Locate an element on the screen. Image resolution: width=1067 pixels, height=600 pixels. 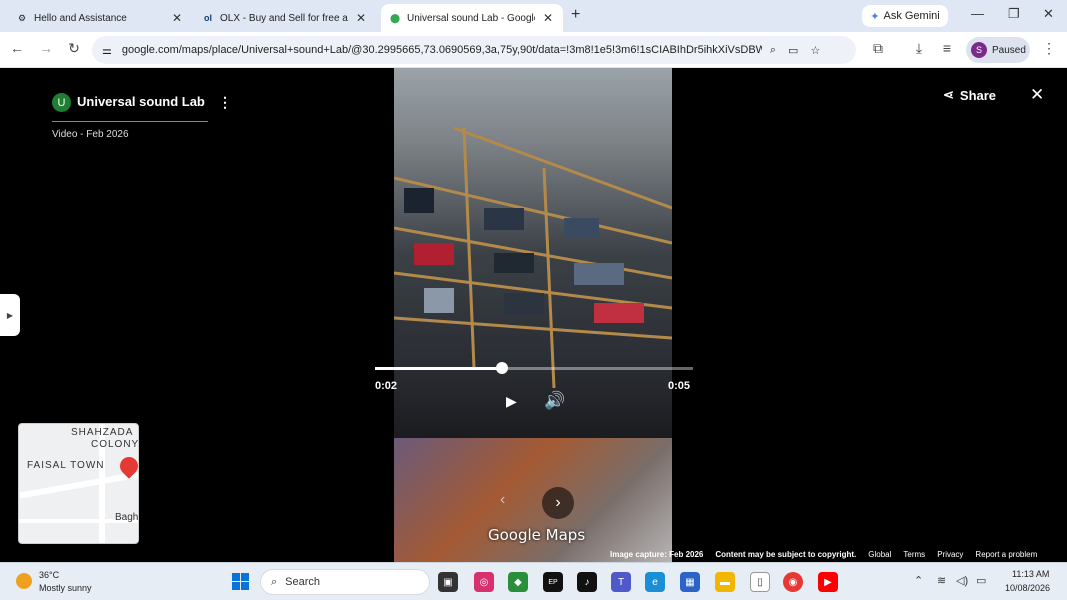
current-time: 0:02 is located at coordinates (386, 386).